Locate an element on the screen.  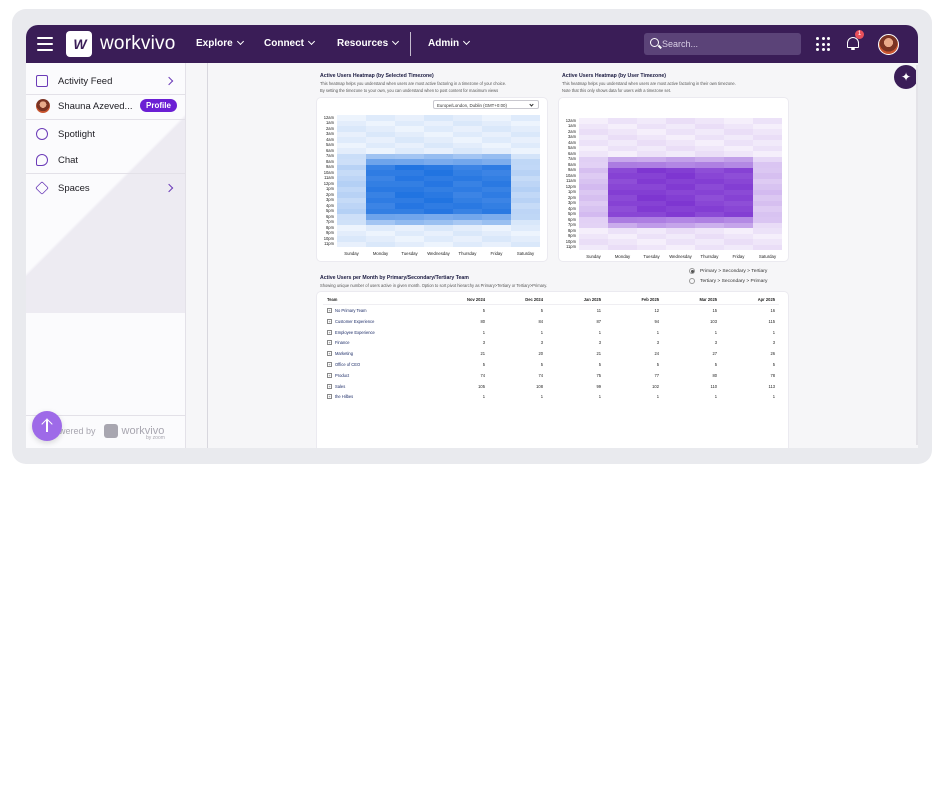
heatmap-day-label: Saturday is located at coordinates (767, 256).